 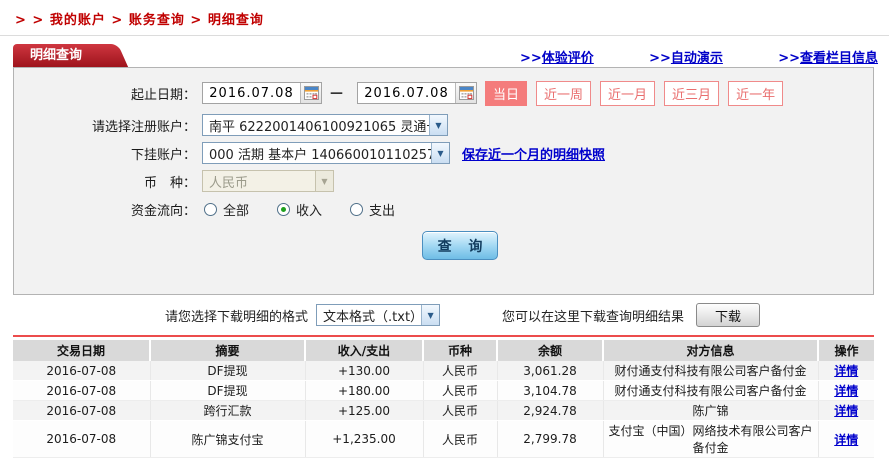 I want to click on page-title: 明细查询, so click(x=61, y=55).